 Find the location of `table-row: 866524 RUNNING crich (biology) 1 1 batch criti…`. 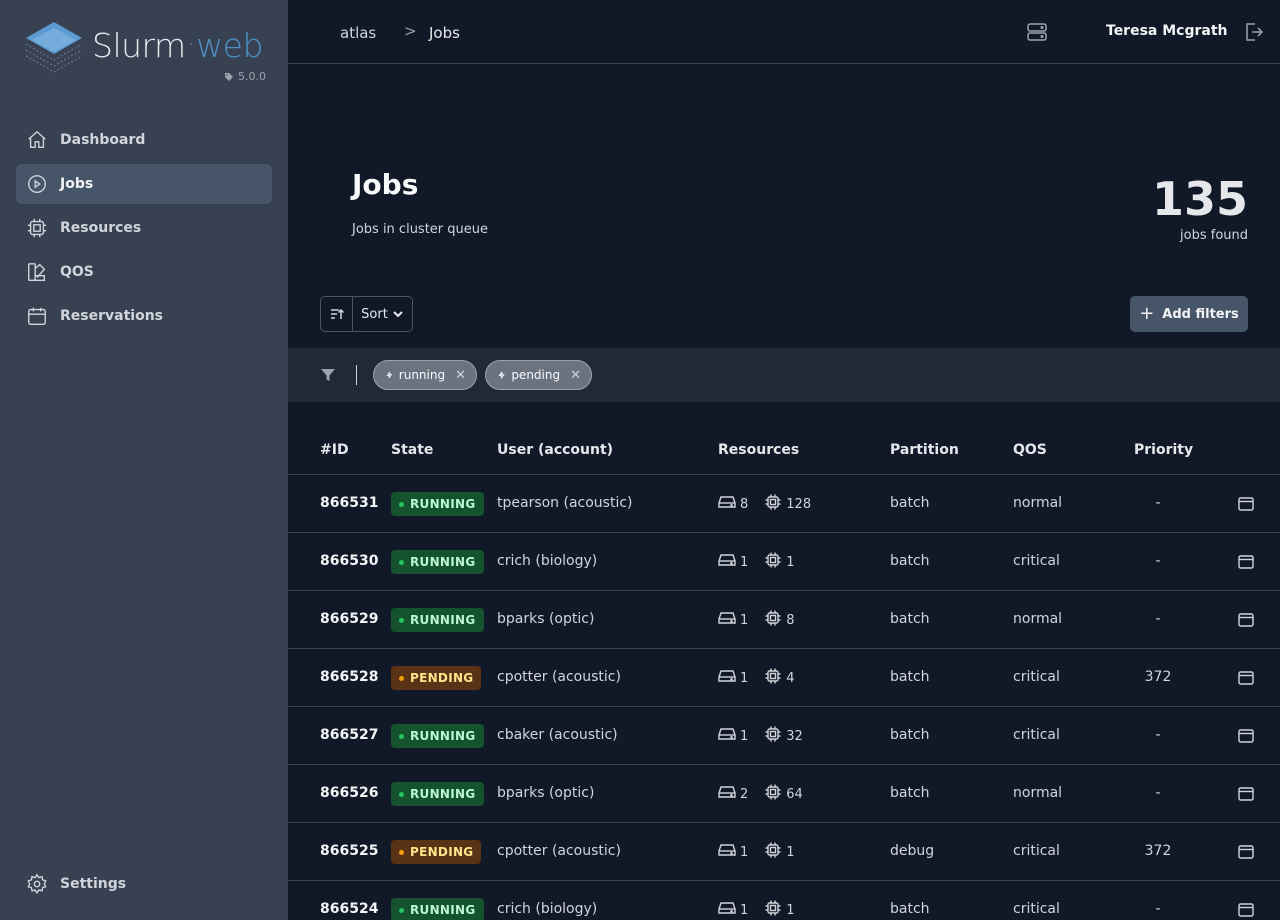

table-row: 866524 RUNNING crich (biology) 1 1 batch criti… is located at coordinates (784, 900).